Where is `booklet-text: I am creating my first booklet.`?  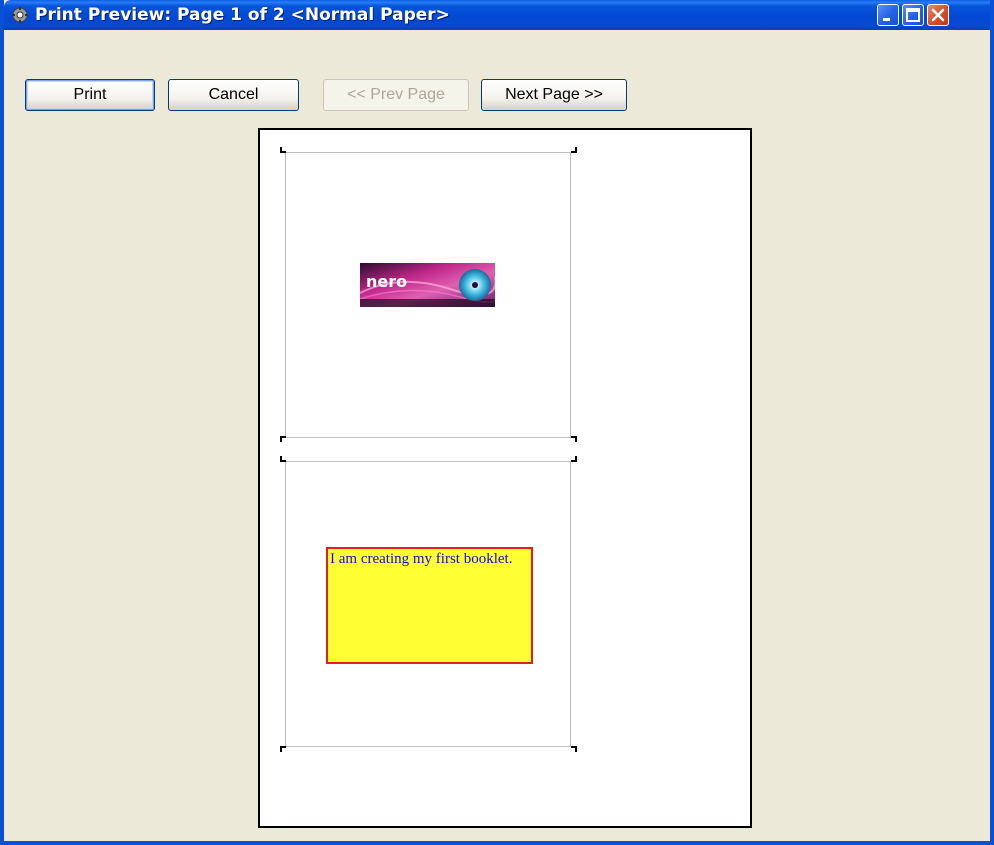
booklet-text: I am creating my first booklet. is located at coordinates (421, 559).